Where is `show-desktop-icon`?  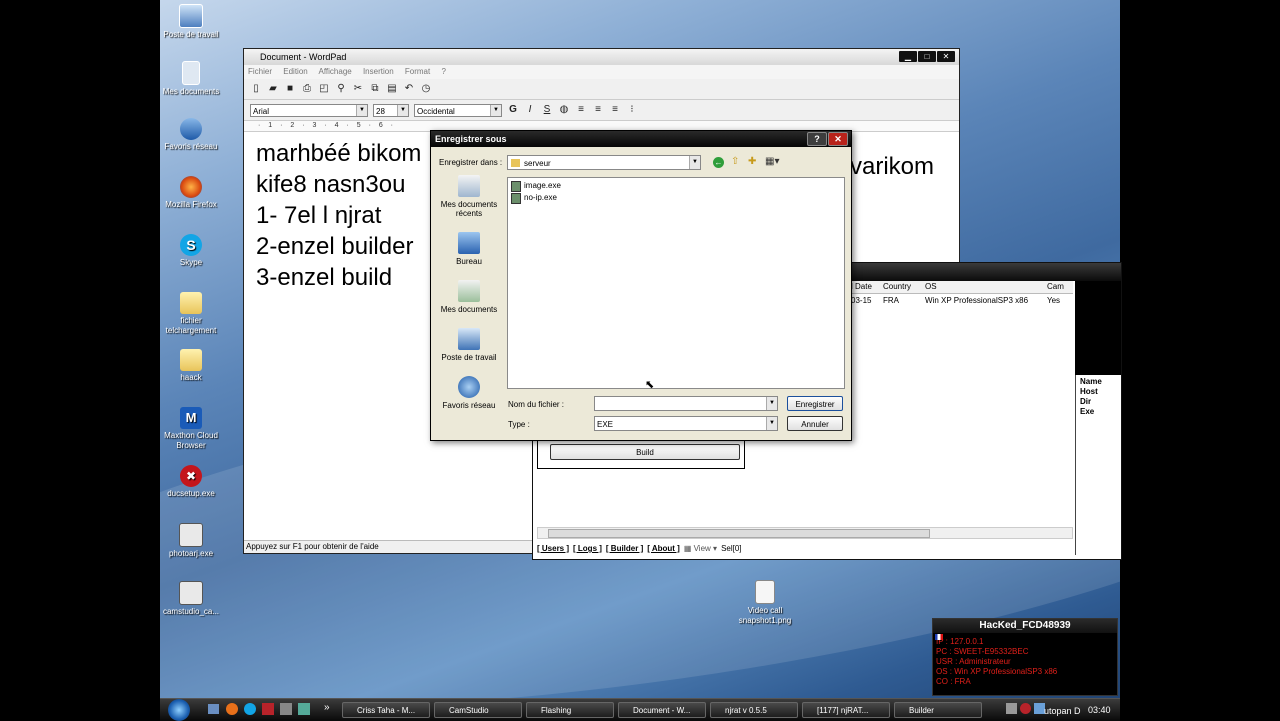 show-desktop-icon is located at coordinates (213, 709).